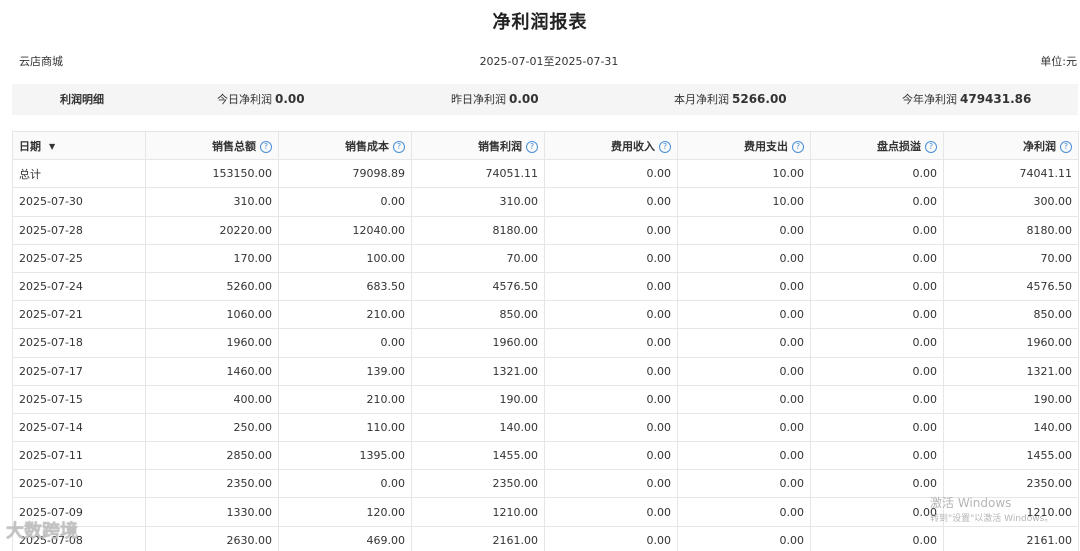  What do you see at coordinates (345, 456) in the screenshot?
I see `table-cell: 1395.00` at bounding box center [345, 456].